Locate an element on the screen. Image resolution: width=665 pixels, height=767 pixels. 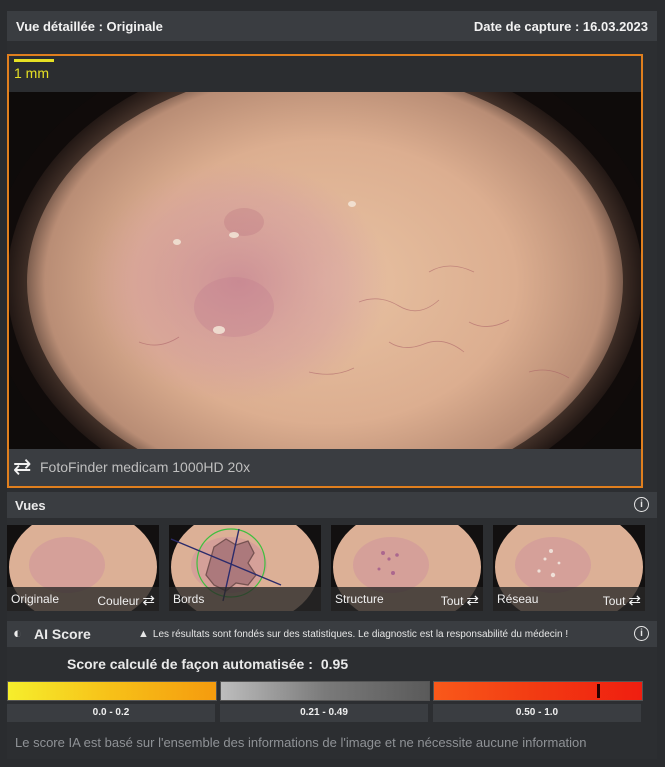
ai-score-title: AI Score is located at coordinates (62, 634).